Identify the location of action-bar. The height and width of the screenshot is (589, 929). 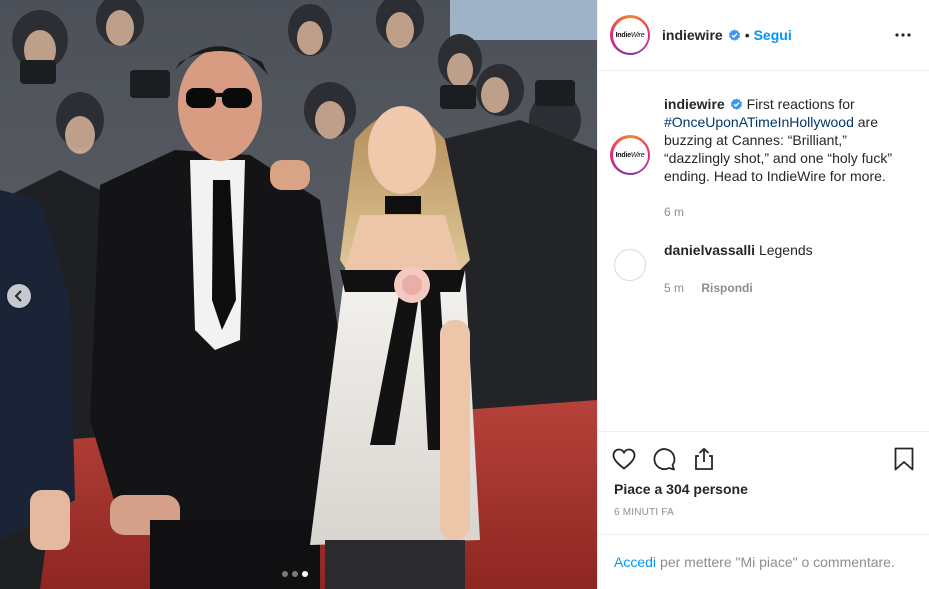
(763, 458).